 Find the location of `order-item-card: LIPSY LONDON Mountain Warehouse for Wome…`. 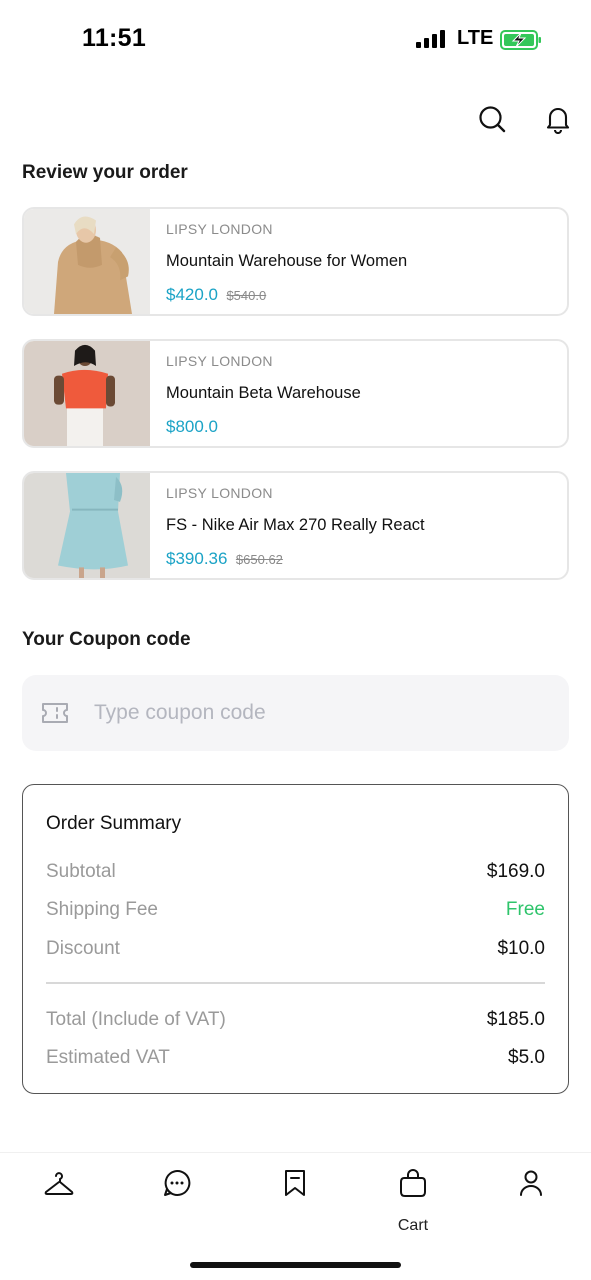

order-item-card: LIPSY LONDON Mountain Warehouse for Wome… is located at coordinates (295, 261).